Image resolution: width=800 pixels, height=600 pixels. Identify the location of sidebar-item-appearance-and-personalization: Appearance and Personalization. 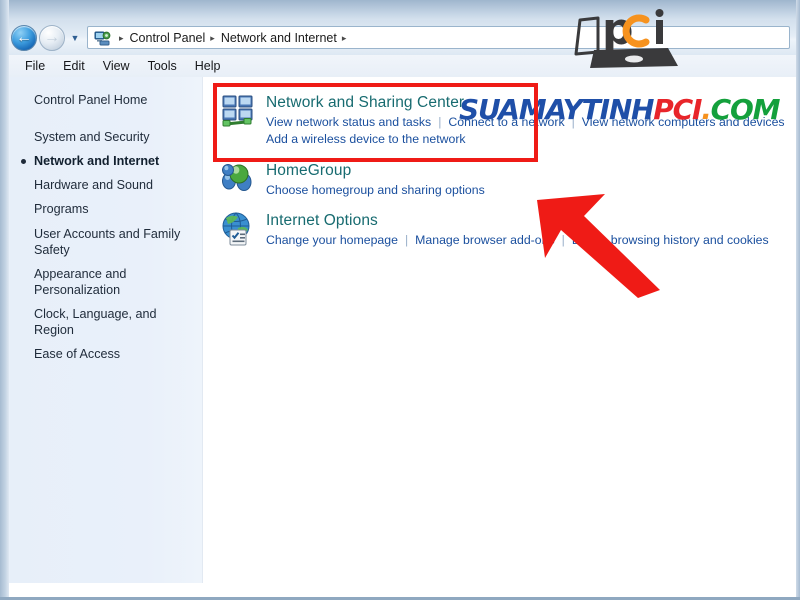
(105, 282).